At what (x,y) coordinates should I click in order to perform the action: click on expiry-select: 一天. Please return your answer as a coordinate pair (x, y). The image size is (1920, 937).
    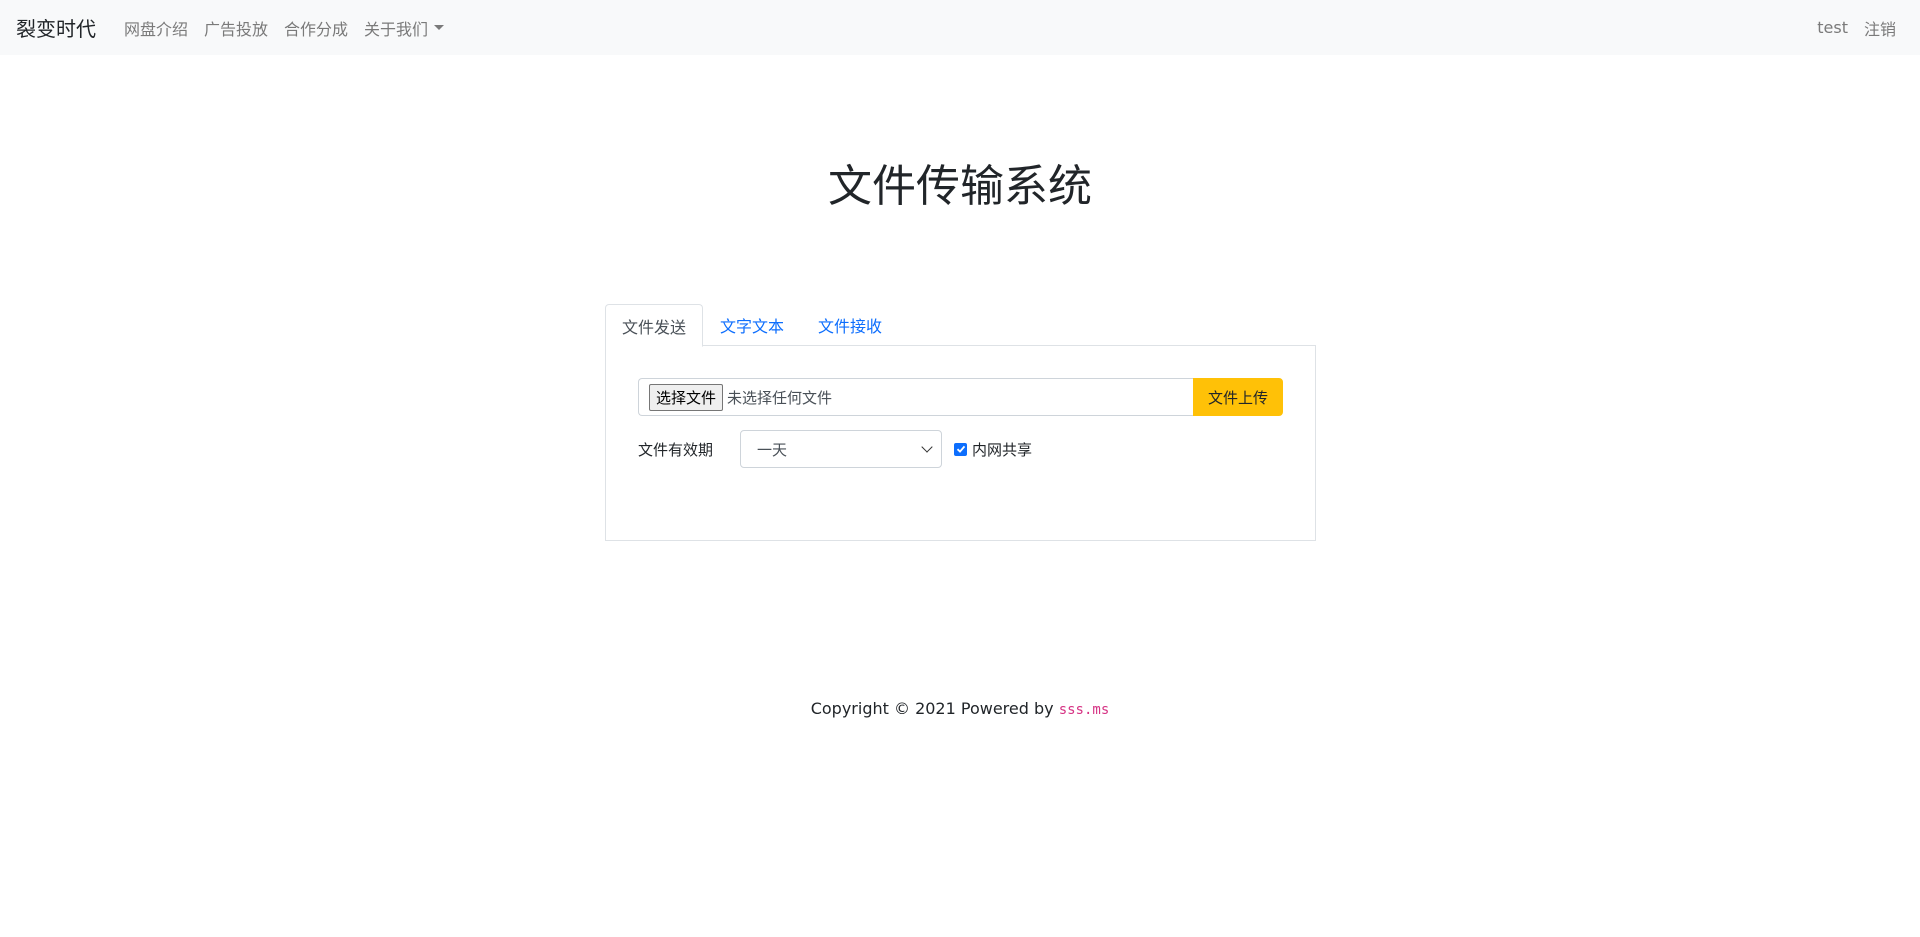
    Looking at the image, I should click on (841, 449).